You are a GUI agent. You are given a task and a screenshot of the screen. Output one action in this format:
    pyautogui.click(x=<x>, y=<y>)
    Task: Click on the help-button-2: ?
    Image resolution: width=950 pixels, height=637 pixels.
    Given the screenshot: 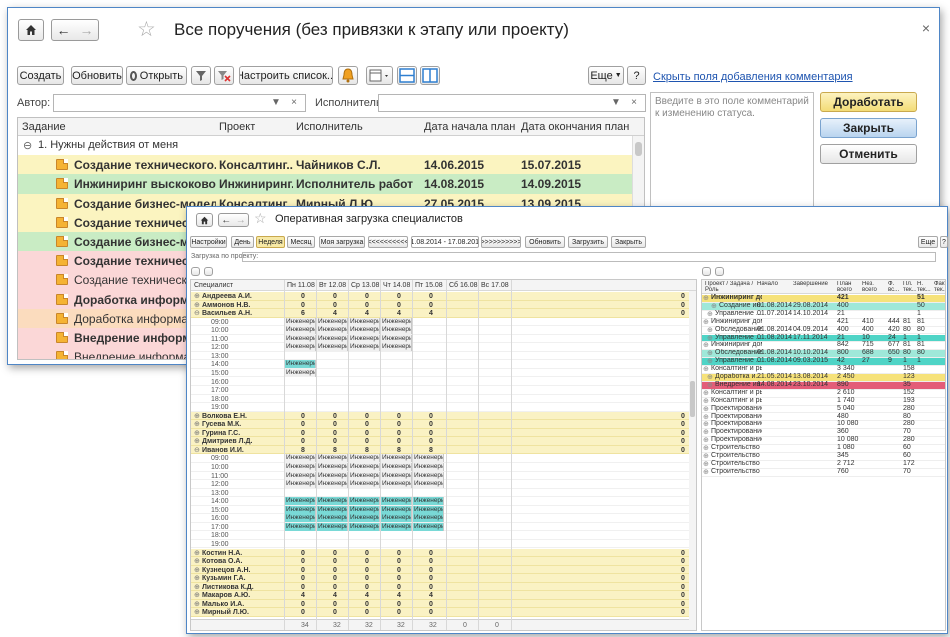 What is the action you would take?
    pyautogui.click(x=944, y=242)
    